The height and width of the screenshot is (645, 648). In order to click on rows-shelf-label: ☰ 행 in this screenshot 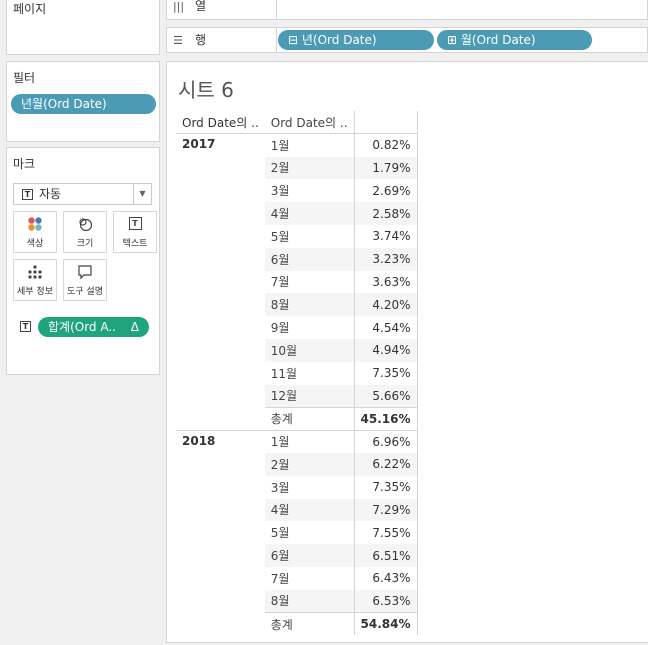, I will do `click(222, 40)`.